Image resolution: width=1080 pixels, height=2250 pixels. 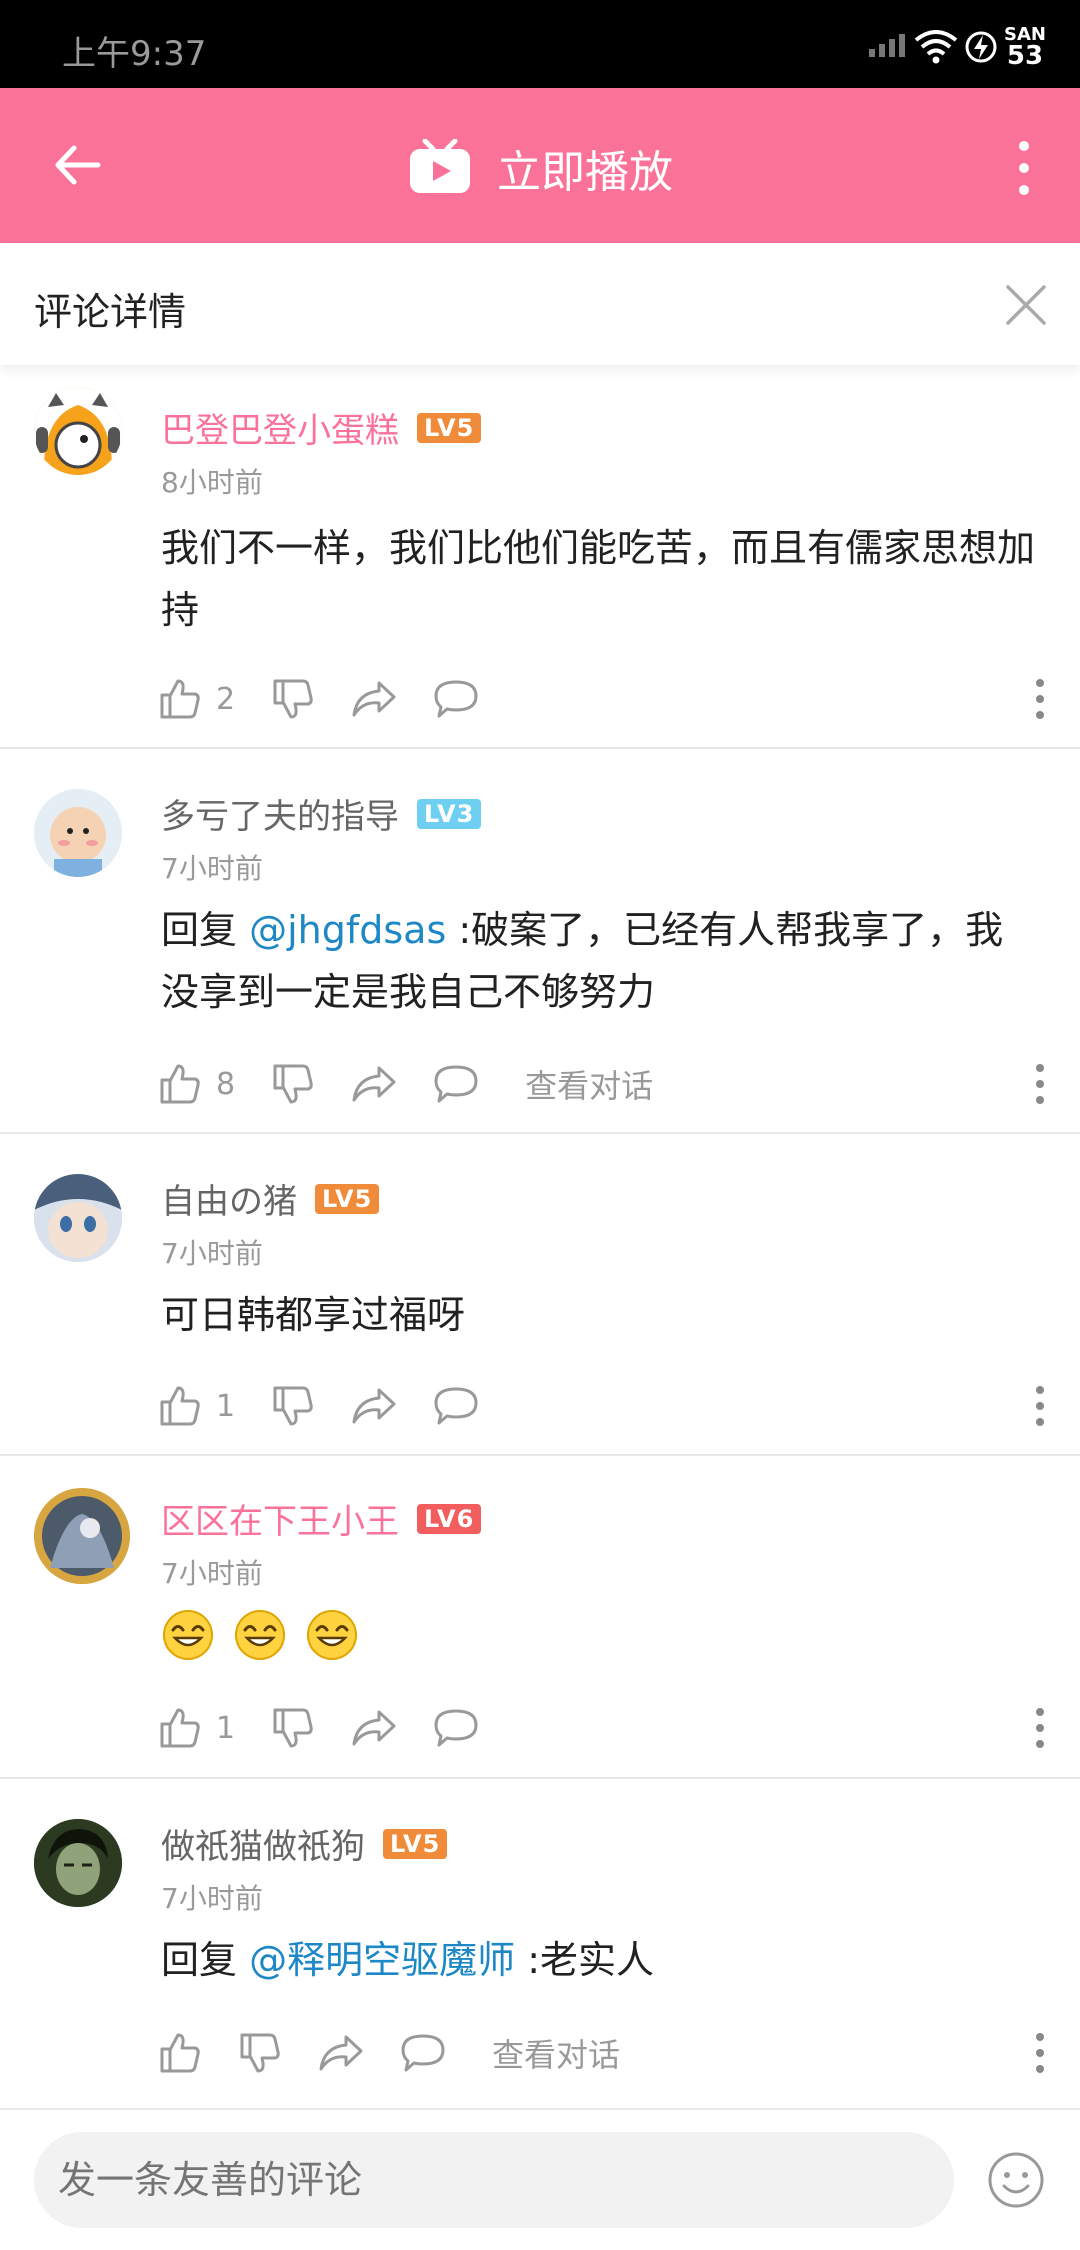 What do you see at coordinates (1026, 305) in the screenshot?
I see `close-icon` at bounding box center [1026, 305].